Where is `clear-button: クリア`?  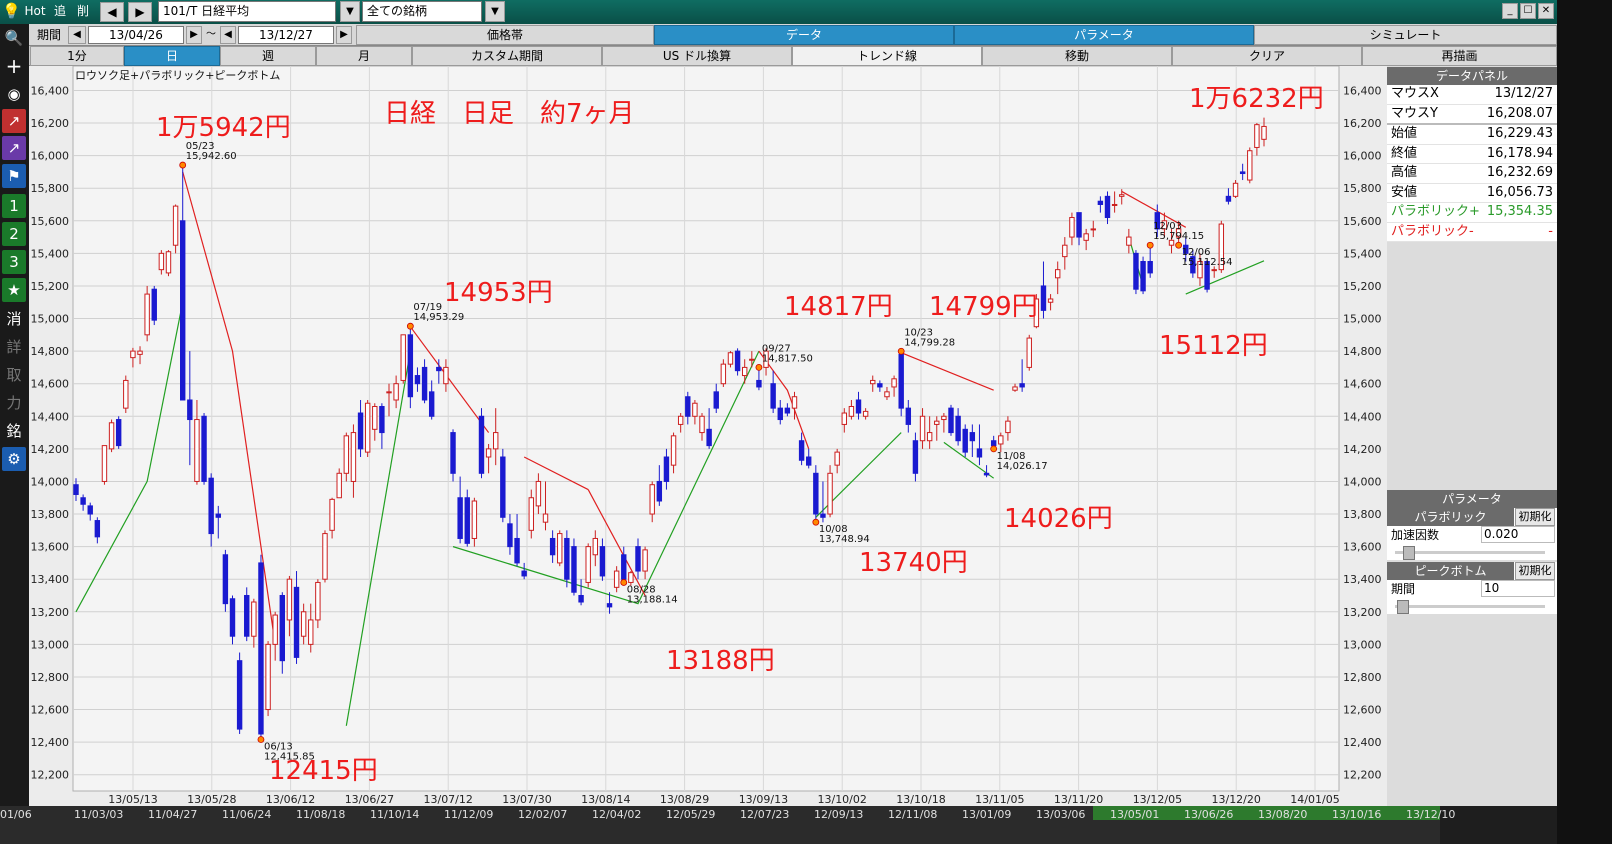 clear-button: クリア is located at coordinates (1267, 56).